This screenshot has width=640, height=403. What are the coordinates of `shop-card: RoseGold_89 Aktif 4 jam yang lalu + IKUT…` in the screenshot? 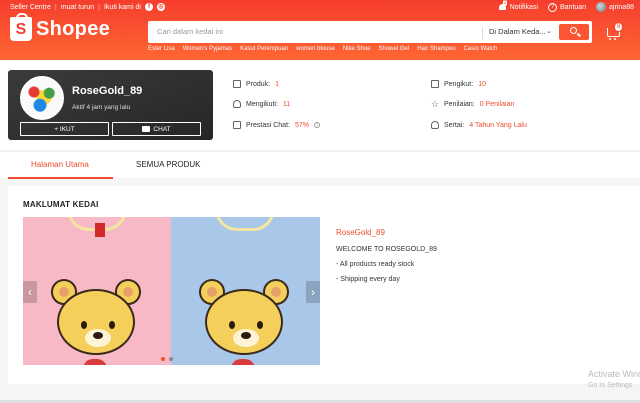 It's located at (110, 105).